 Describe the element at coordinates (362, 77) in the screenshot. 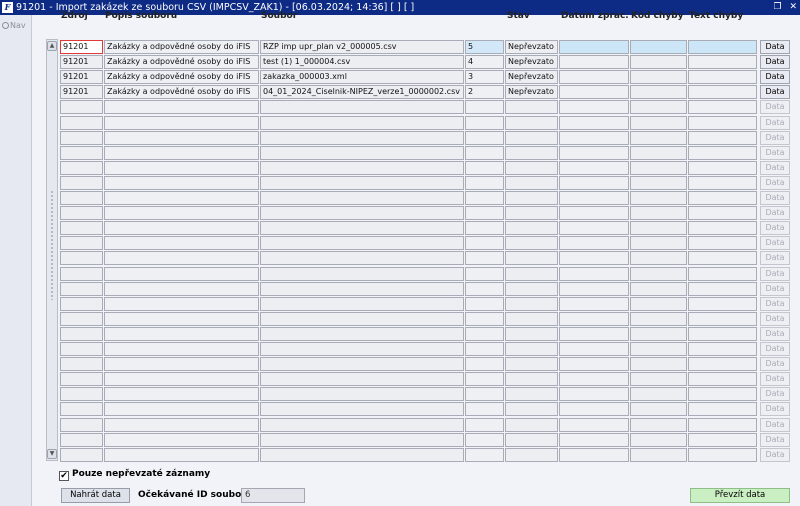

I see `cell-soubor: zakazka_000003.xml` at that location.